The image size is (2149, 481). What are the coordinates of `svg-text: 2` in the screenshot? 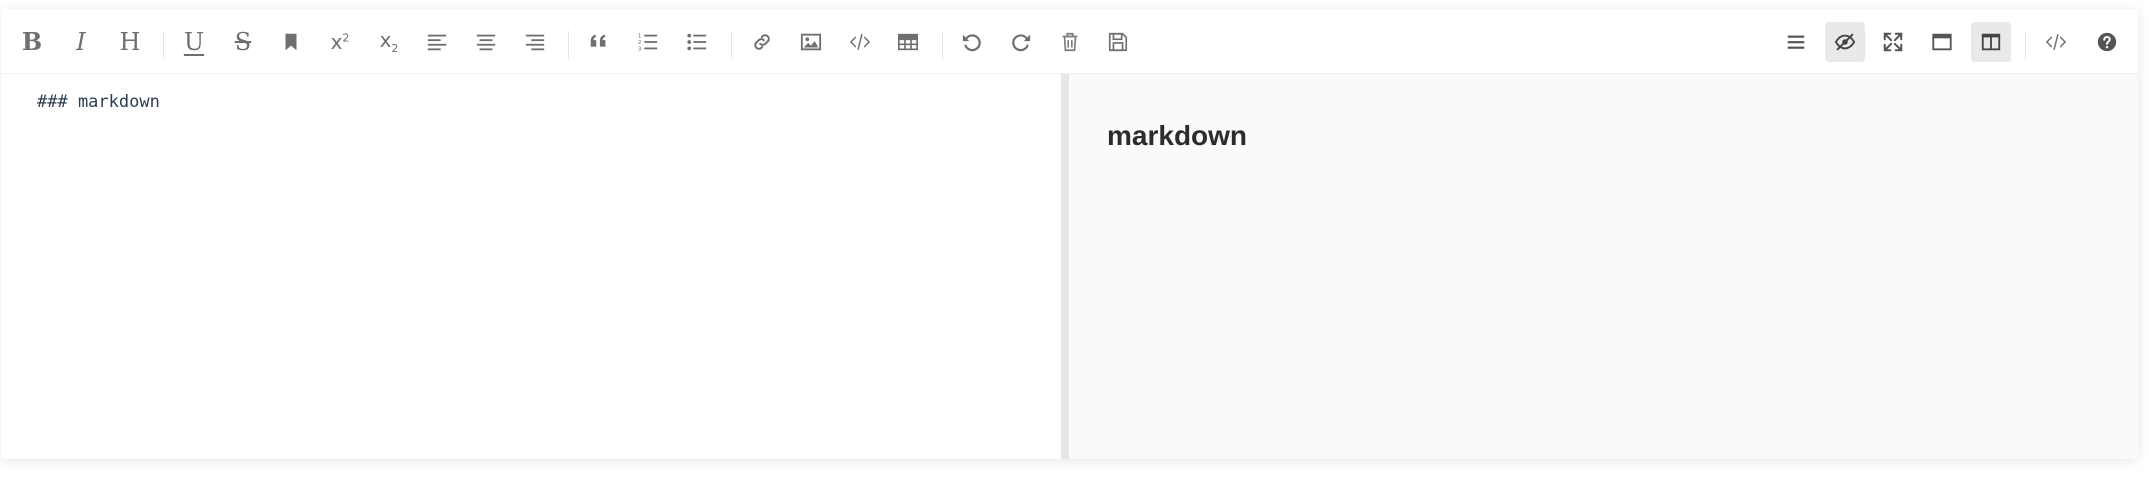 It's located at (640, 43).